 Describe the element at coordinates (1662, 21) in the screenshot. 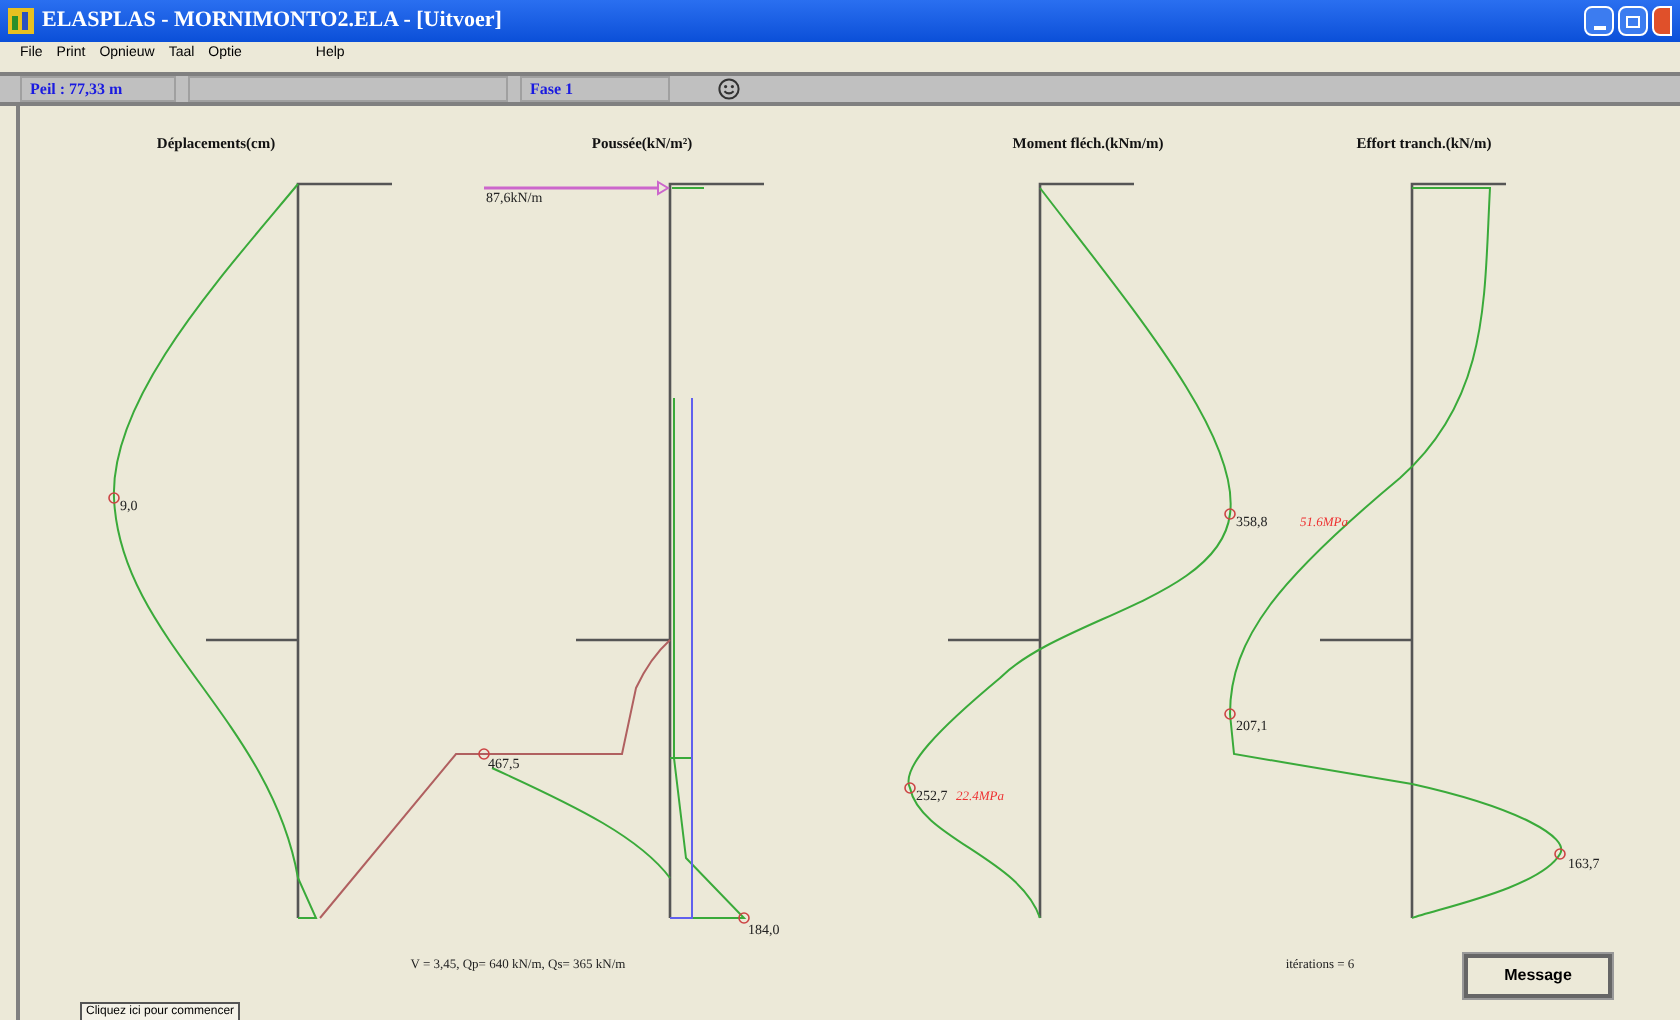

I see `close-button` at that location.